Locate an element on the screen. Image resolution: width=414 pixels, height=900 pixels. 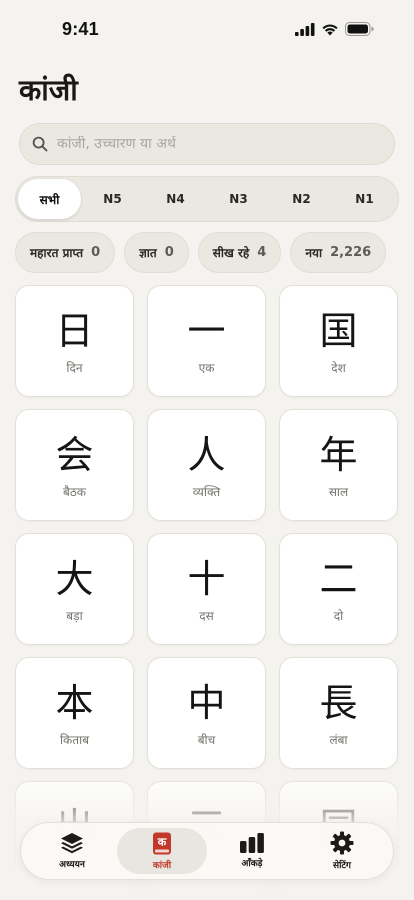
kanji-meaning: दस is located at coordinates (206, 616).